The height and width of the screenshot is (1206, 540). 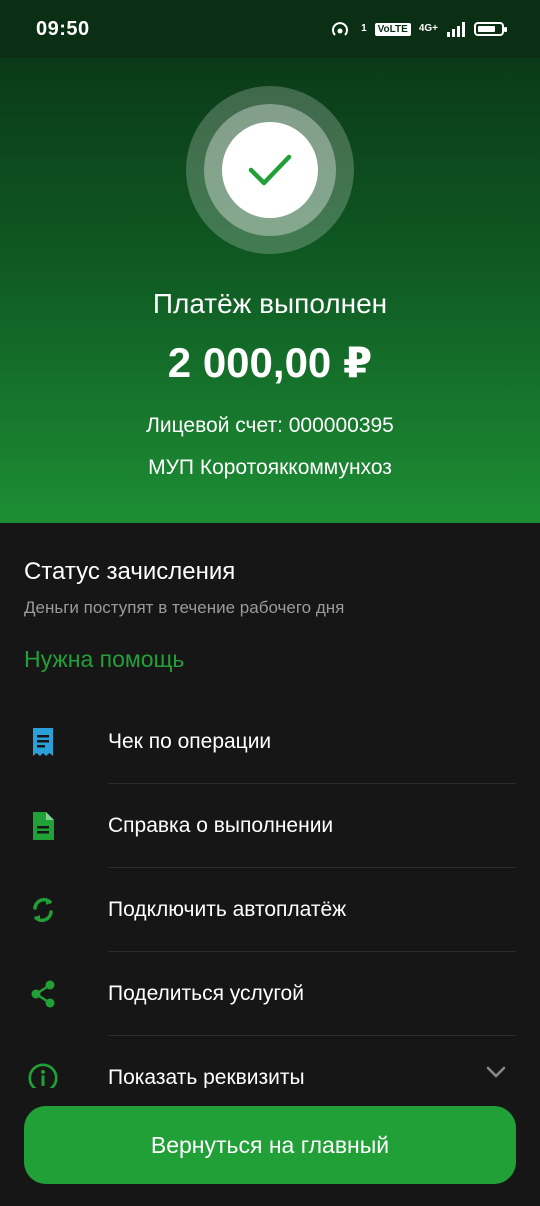 What do you see at coordinates (340, 29) in the screenshot?
I see `hotspot-icon` at bounding box center [340, 29].